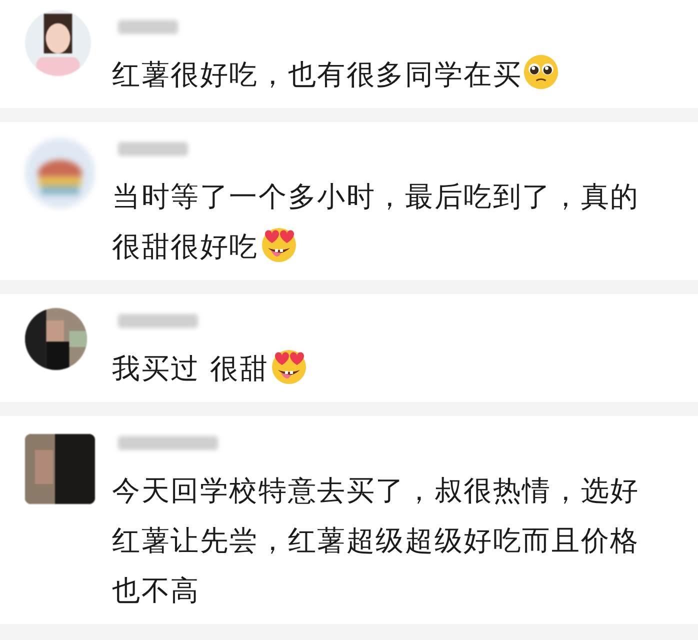 This screenshot has width=698, height=640. Describe the element at coordinates (541, 72) in the screenshot. I see `pleading-face-icon` at that location.